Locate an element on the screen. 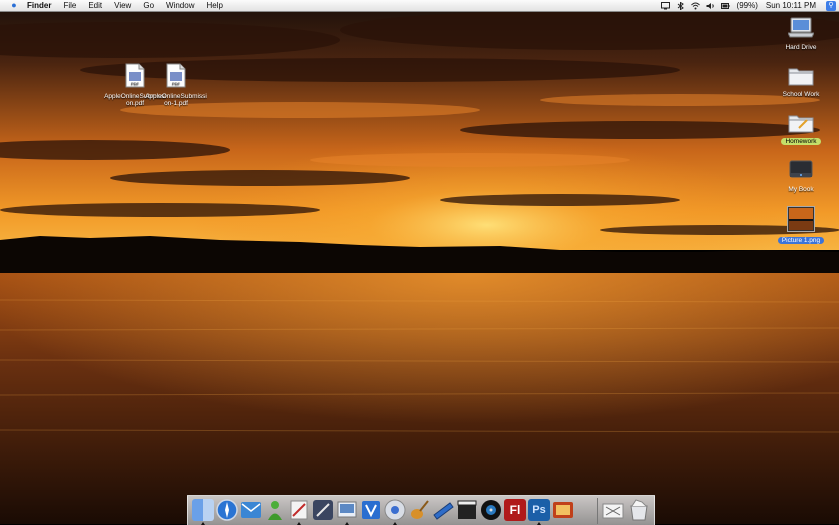 The height and width of the screenshot is (525, 839). desktop-icon-label: Homework is located at coordinates (801, 141).